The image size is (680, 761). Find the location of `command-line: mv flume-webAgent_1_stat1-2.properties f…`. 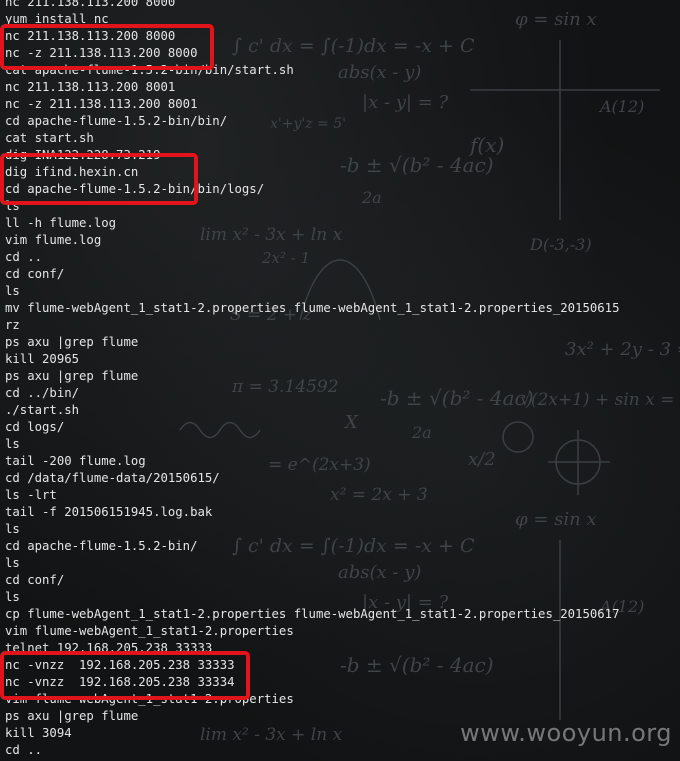

command-line: mv flume-webAgent_1_stat1-2.properties f… is located at coordinates (312, 308).